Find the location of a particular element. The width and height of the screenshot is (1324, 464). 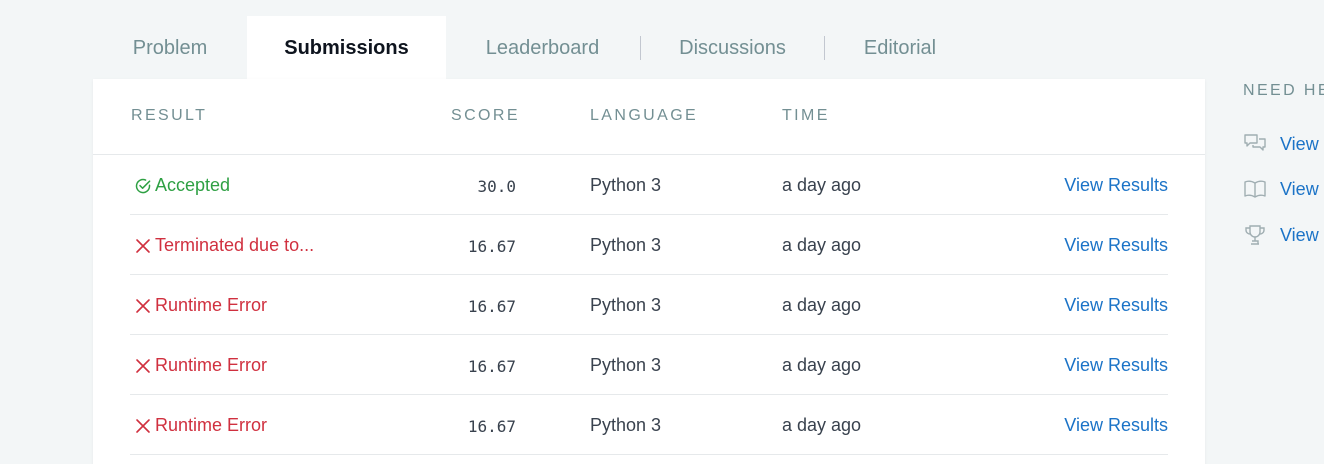

help-link-discussions: View is located at coordinates (1281, 144).